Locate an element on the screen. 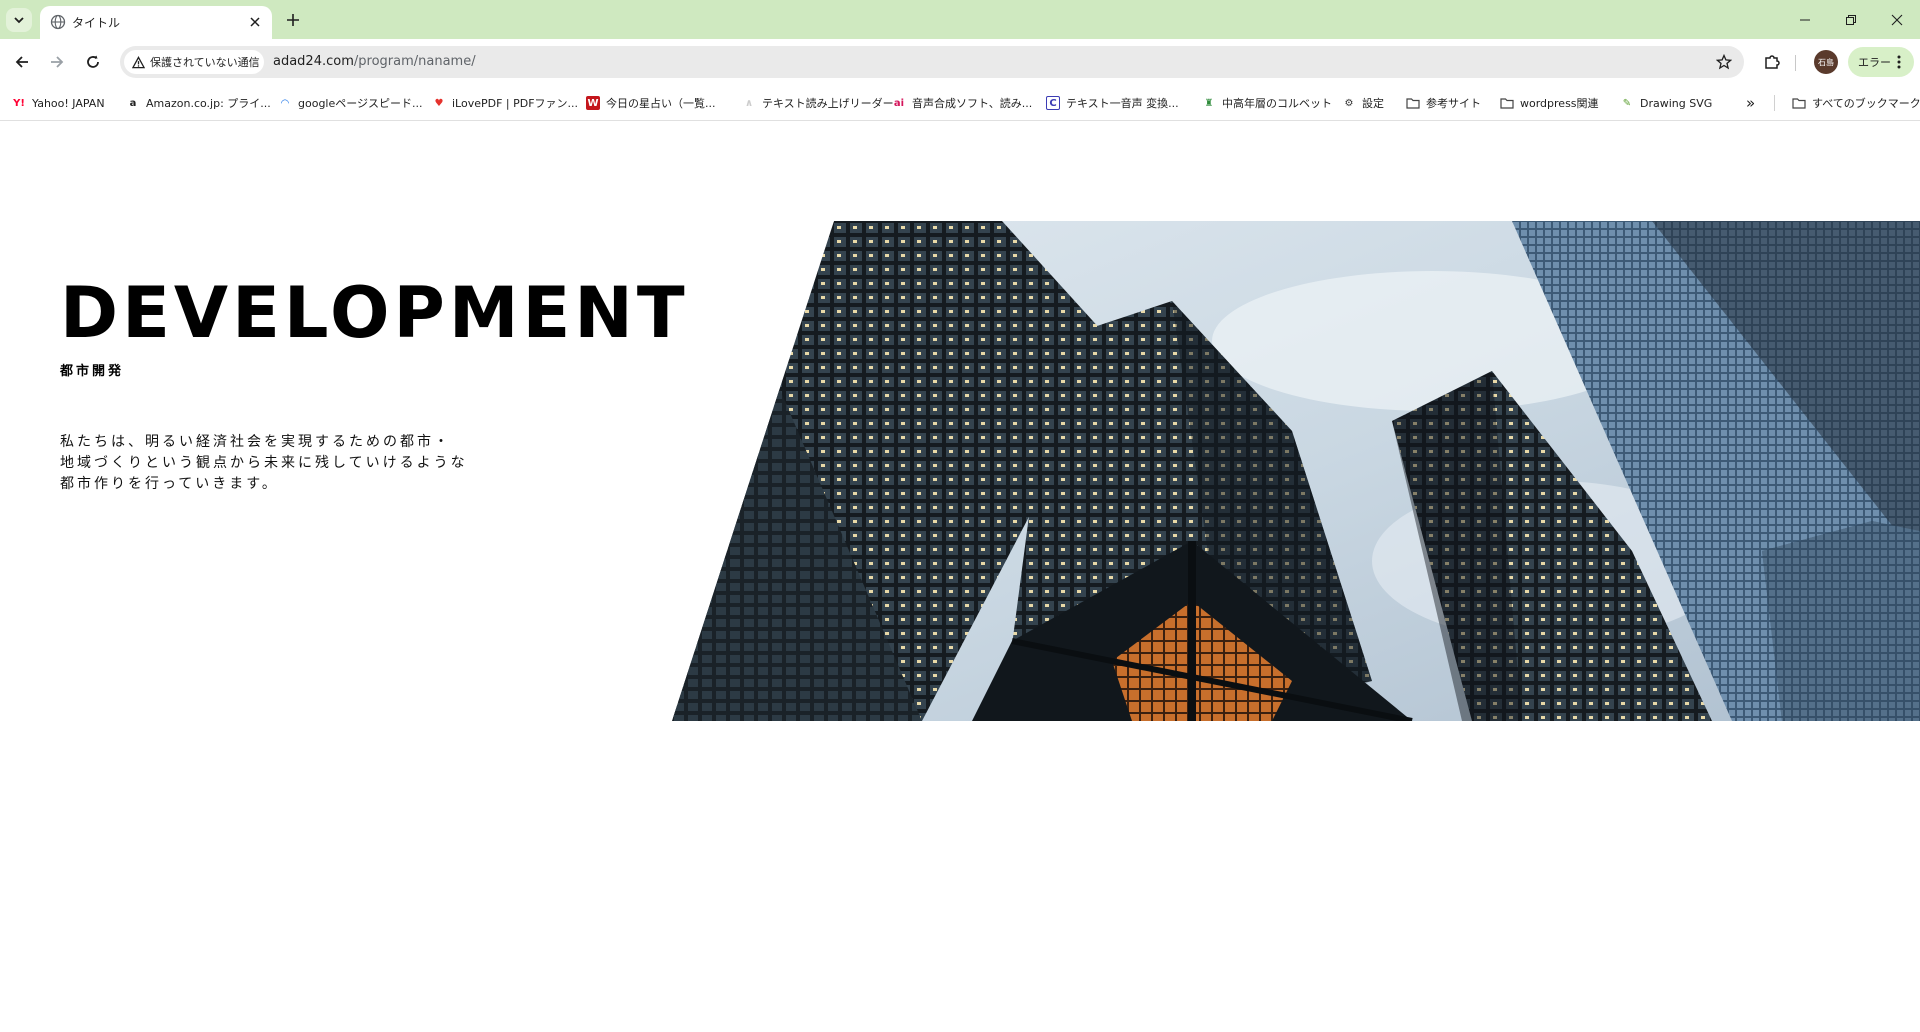  address-bar: 保護されていない通信 adad24.com/program/naname/ is located at coordinates (932, 62).